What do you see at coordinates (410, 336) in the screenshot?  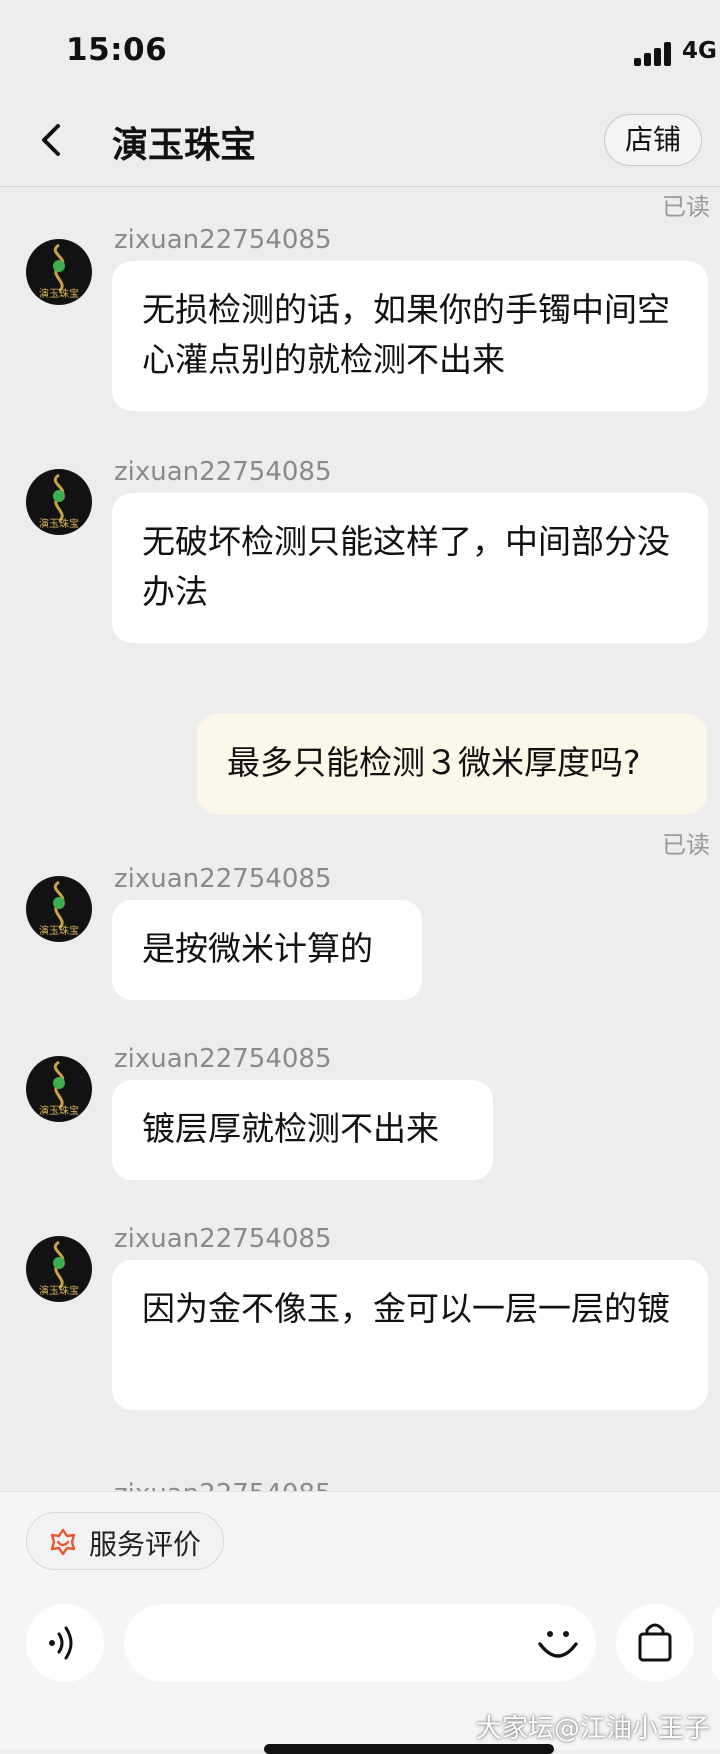 I see `message-bubble: 无损检测的话，如果你的手镯中间空心灌点别的就检测不出来` at bounding box center [410, 336].